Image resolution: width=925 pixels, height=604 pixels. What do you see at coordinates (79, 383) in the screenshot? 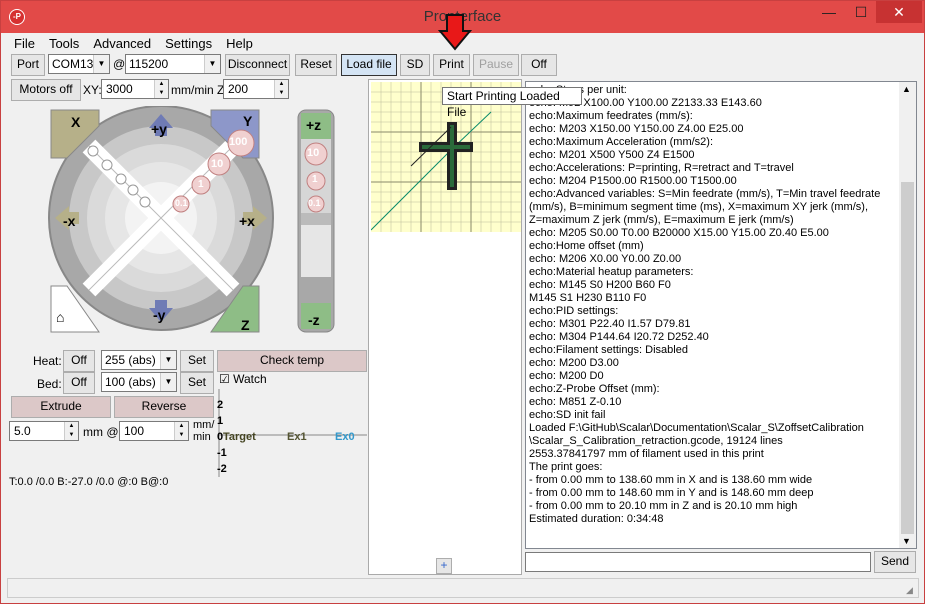
I see `bed-off-button: Off` at bounding box center [79, 383].